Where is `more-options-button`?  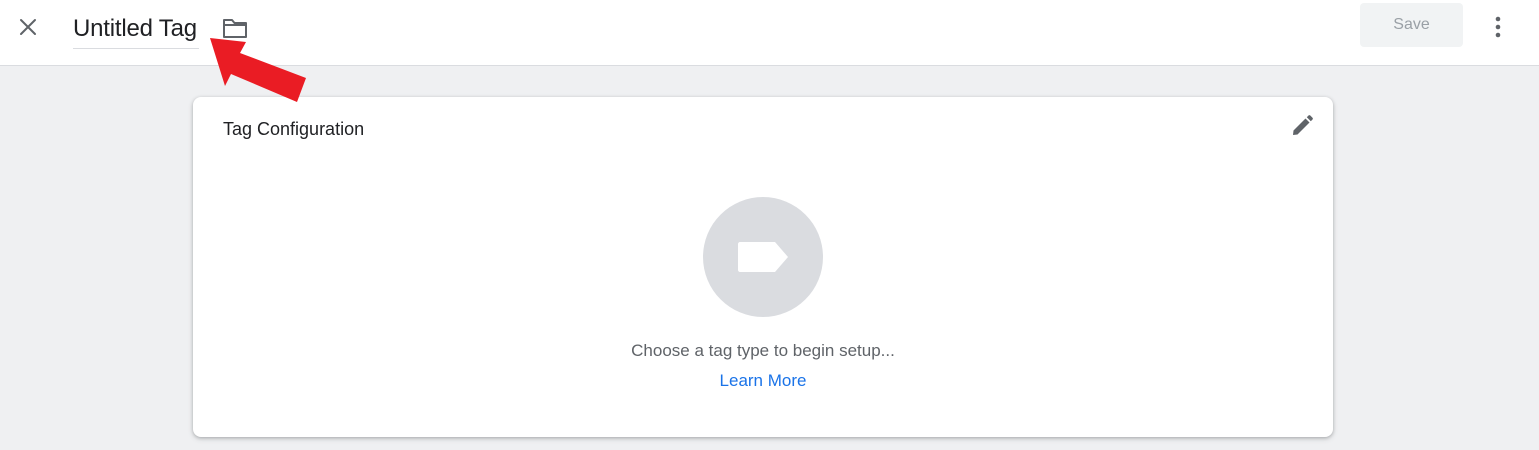
more-options-button is located at coordinates (1498, 27).